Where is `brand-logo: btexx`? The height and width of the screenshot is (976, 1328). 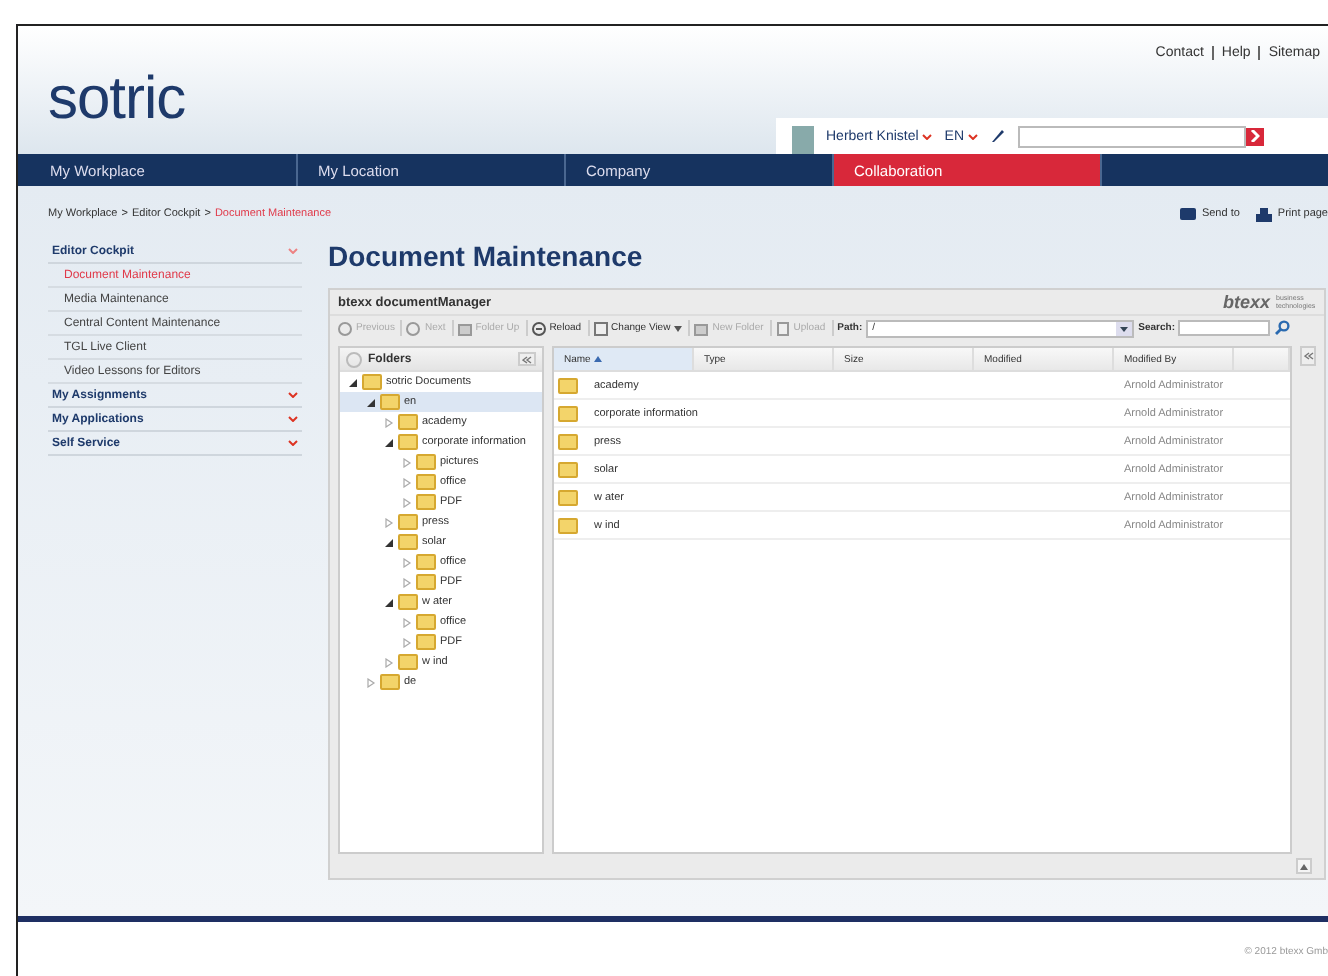
brand-logo: btexx is located at coordinates (1246, 302).